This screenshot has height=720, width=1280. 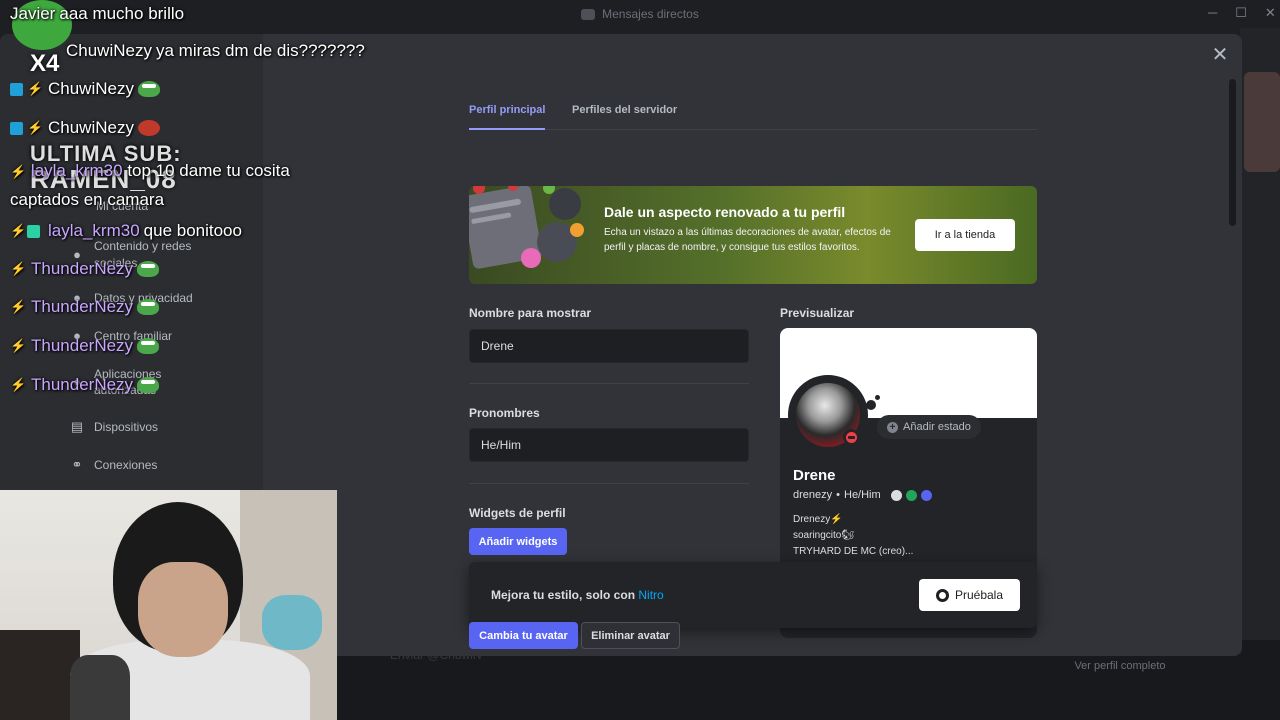 I want to click on add-status-label: Añadir estado, so click(x=937, y=427).